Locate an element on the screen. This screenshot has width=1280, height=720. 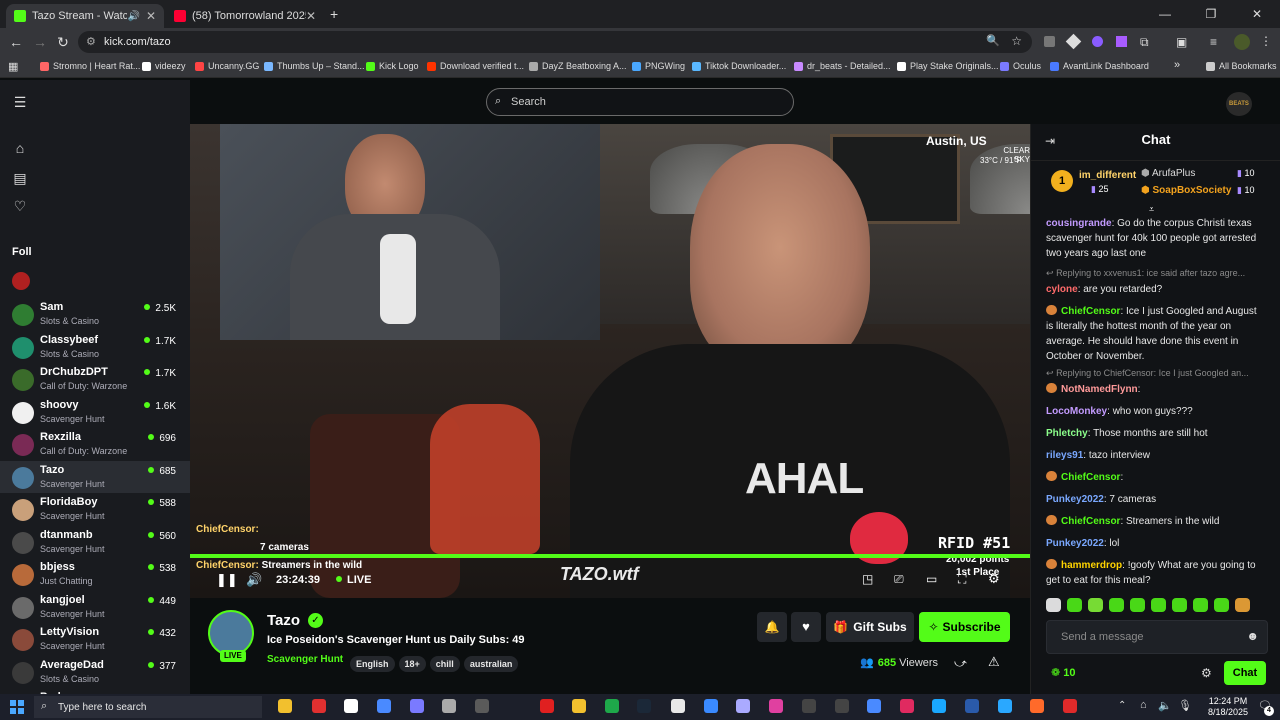
steam-icon is located at coordinates (644, 706).